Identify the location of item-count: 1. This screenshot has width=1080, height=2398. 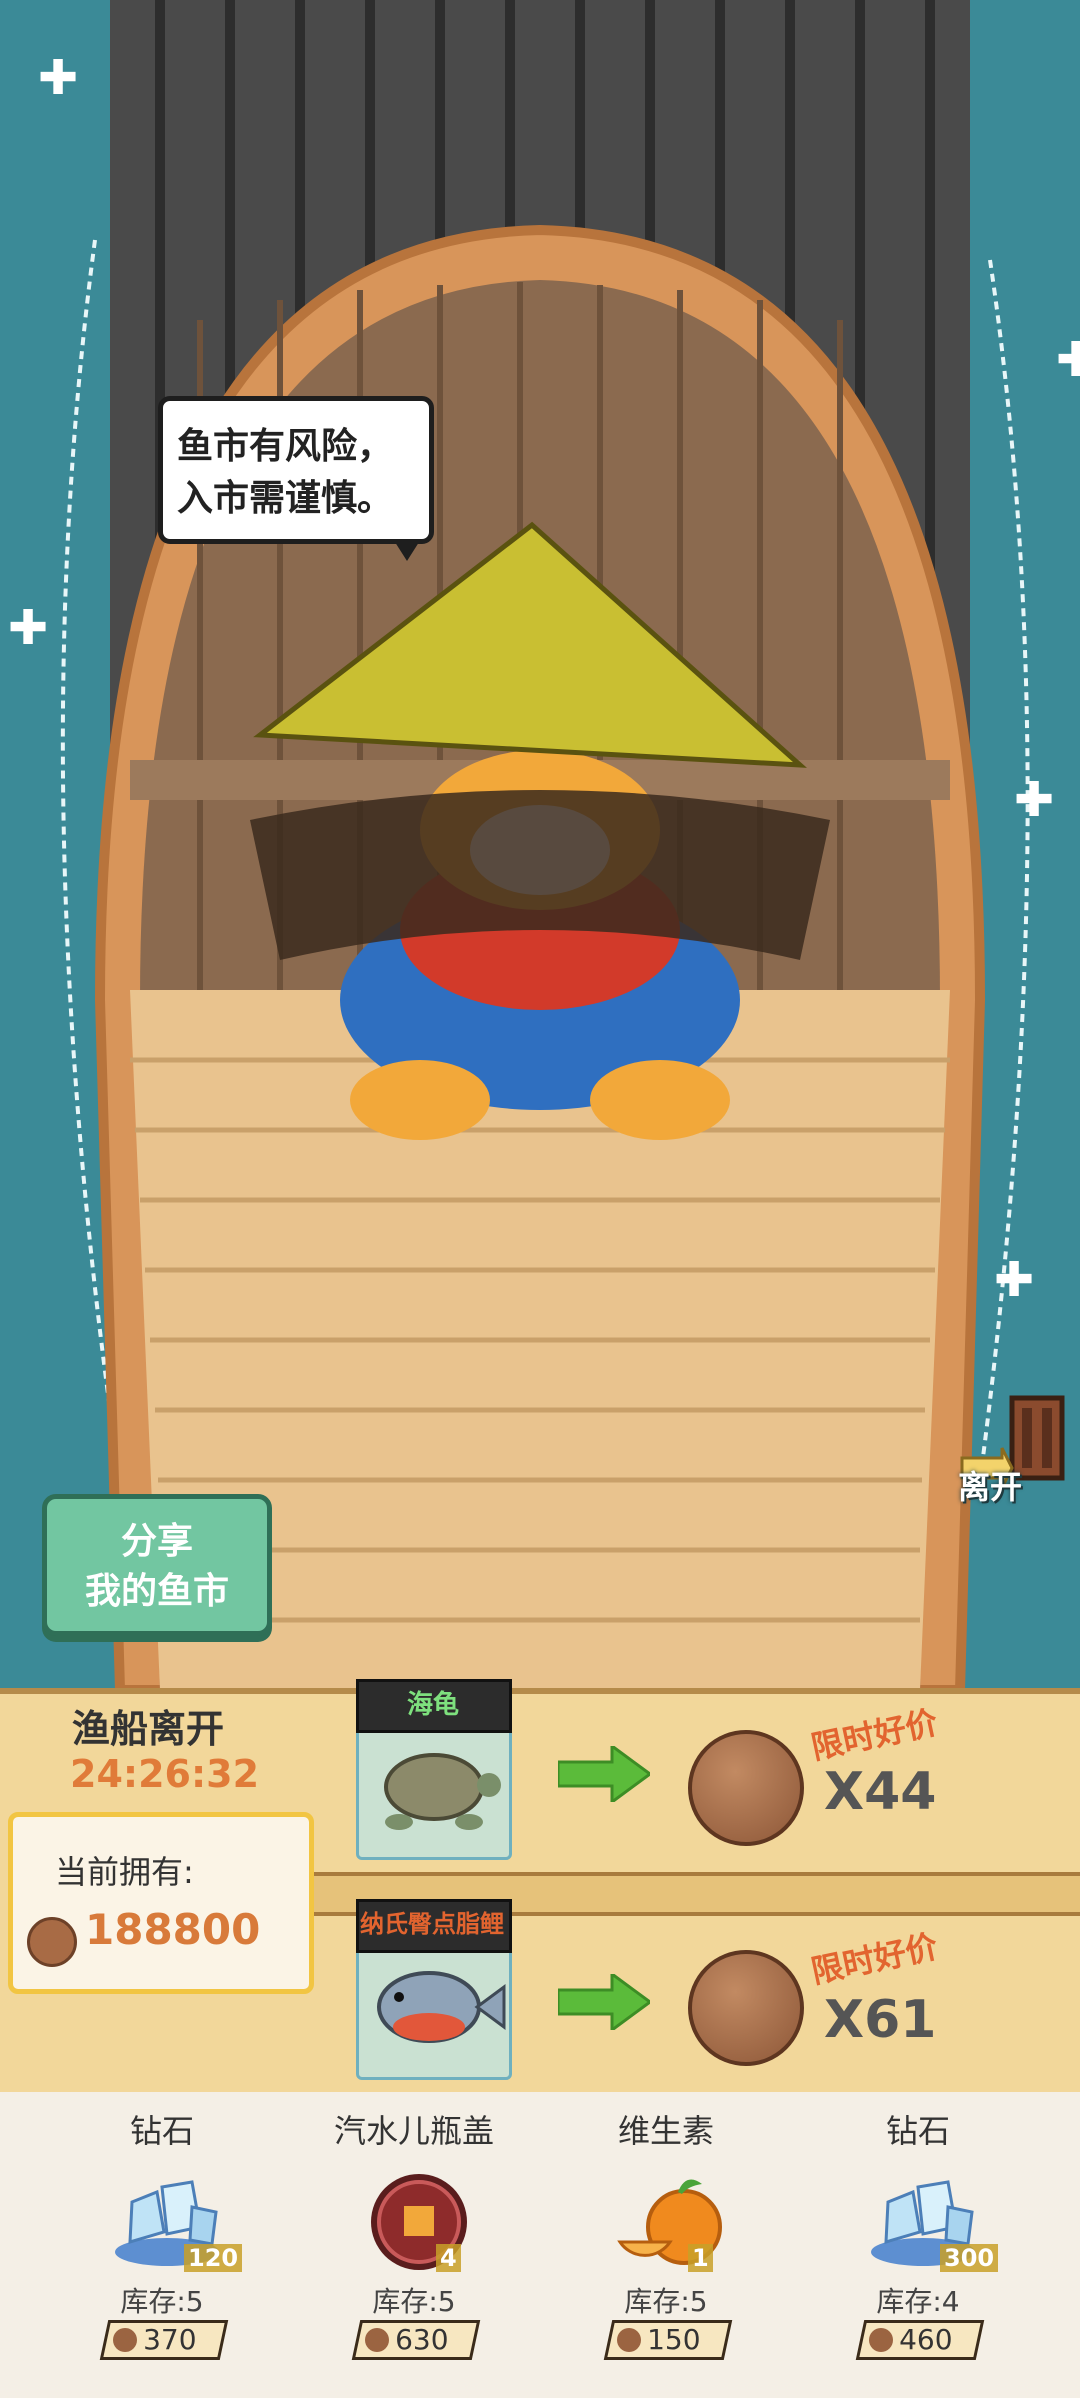
(700, 2258).